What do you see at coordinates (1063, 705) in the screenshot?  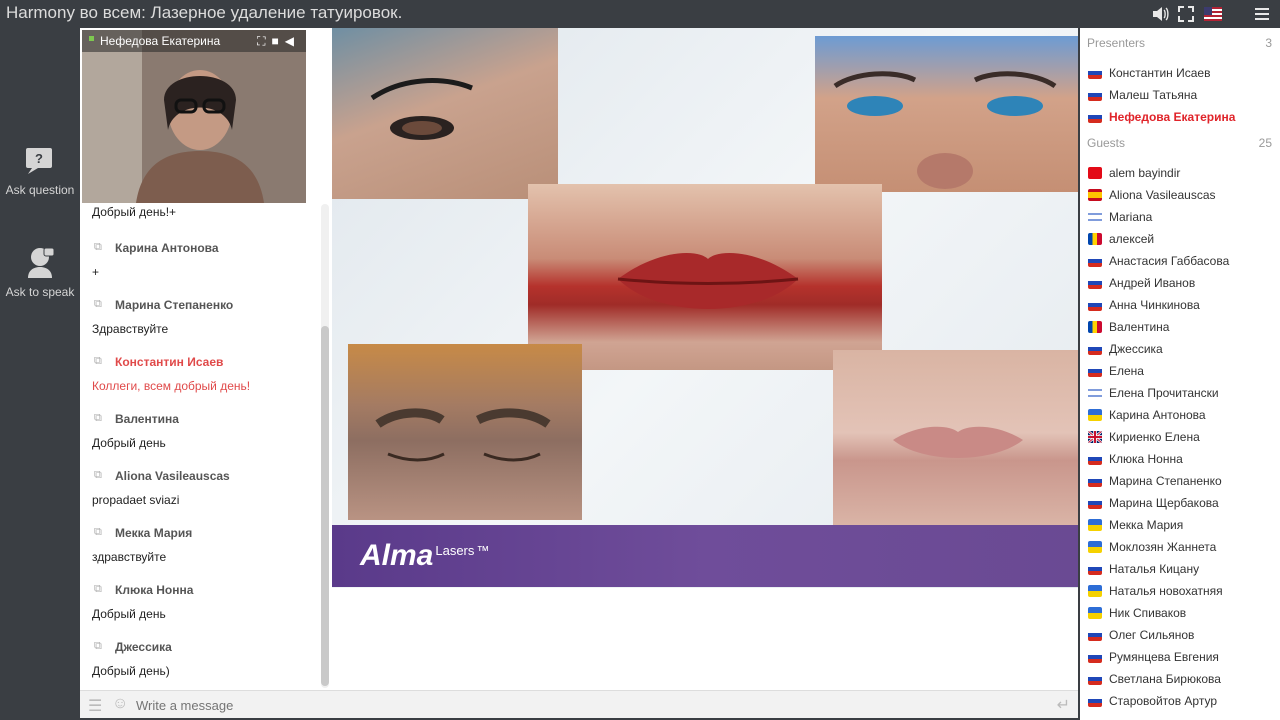 I see `send-enter-icon: ↵` at bounding box center [1063, 705].